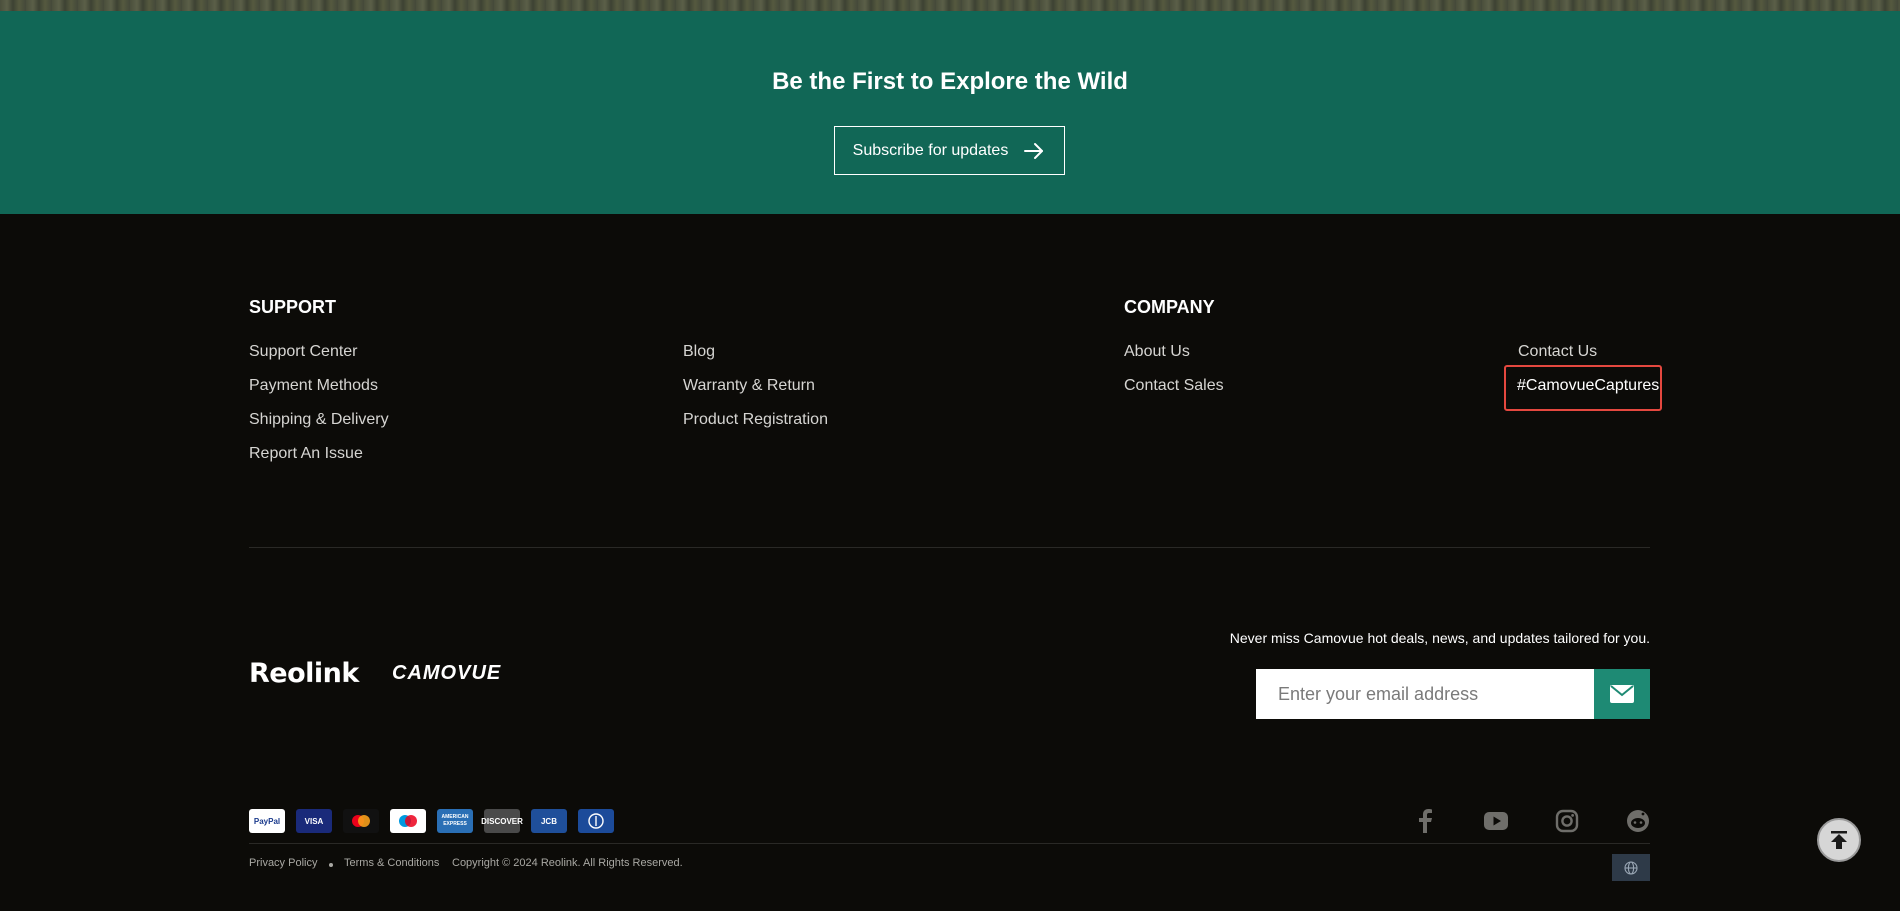 The height and width of the screenshot is (911, 1900). I want to click on reolink-logo: Reolink, so click(304, 673).